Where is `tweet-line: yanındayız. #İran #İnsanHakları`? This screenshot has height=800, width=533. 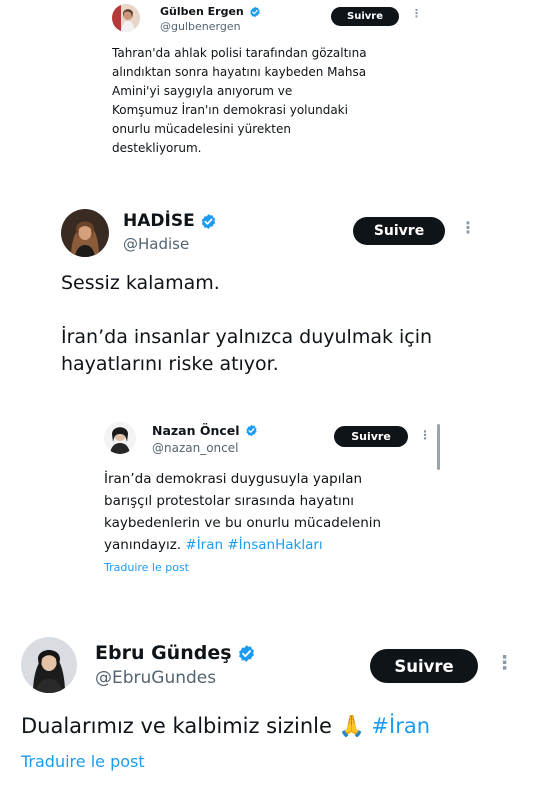
tweet-line: yanındayız. #İran #İnsanHakları is located at coordinates (242, 545).